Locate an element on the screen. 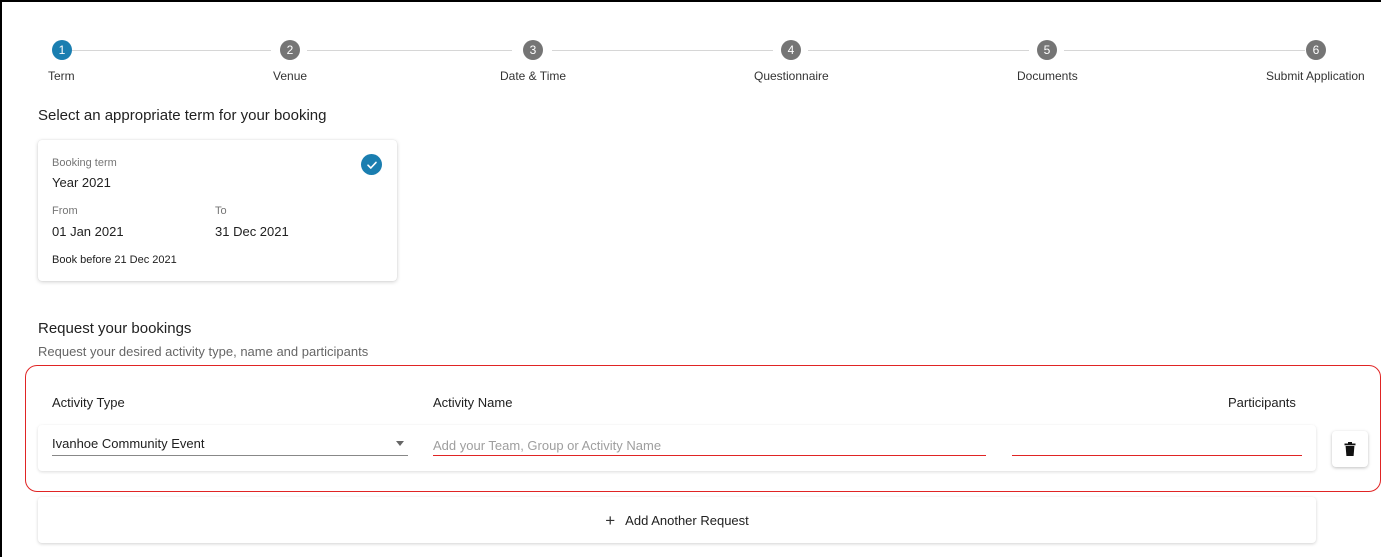  booking-term-label: Booking term is located at coordinates (84, 163).